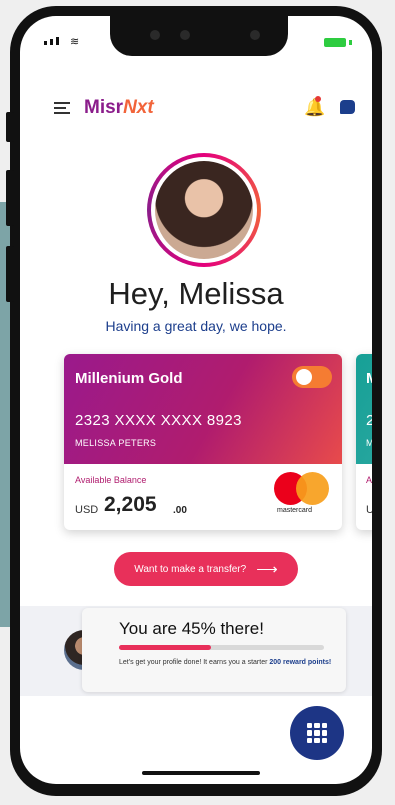 This screenshot has width=395, height=805. I want to click on notification-dot, so click(318, 99).